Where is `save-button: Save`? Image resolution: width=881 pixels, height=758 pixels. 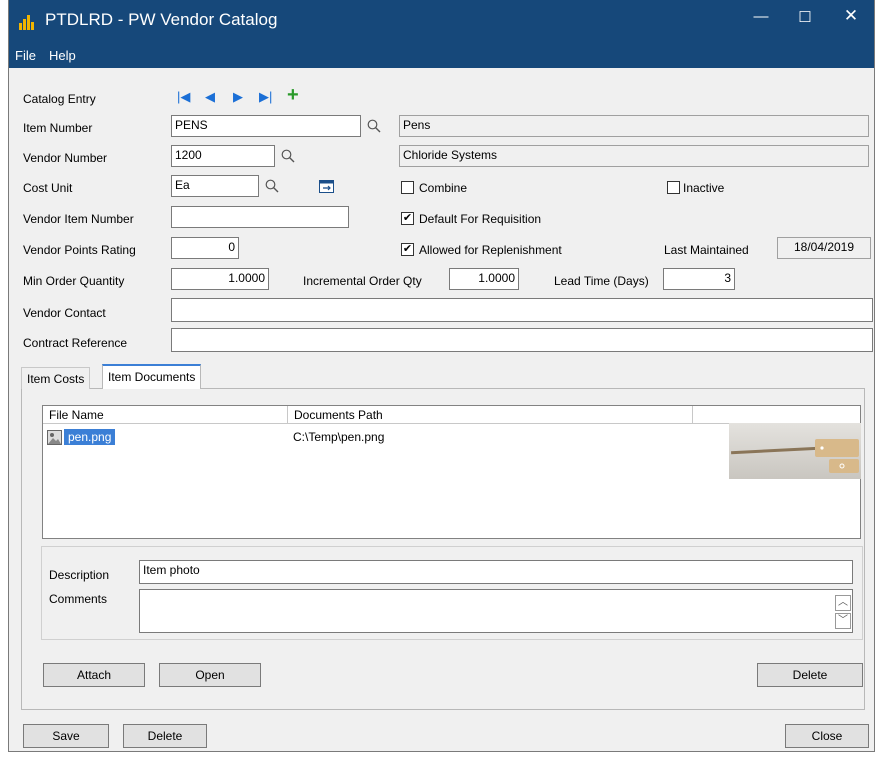 save-button: Save is located at coordinates (66, 736).